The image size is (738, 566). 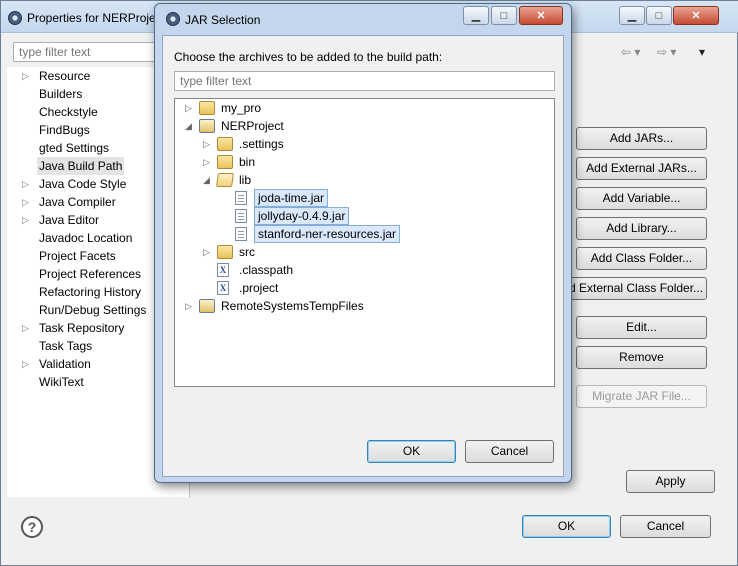 What do you see at coordinates (364, 144) in the screenshot?
I see `tree-node: ▷ .settings` at bounding box center [364, 144].